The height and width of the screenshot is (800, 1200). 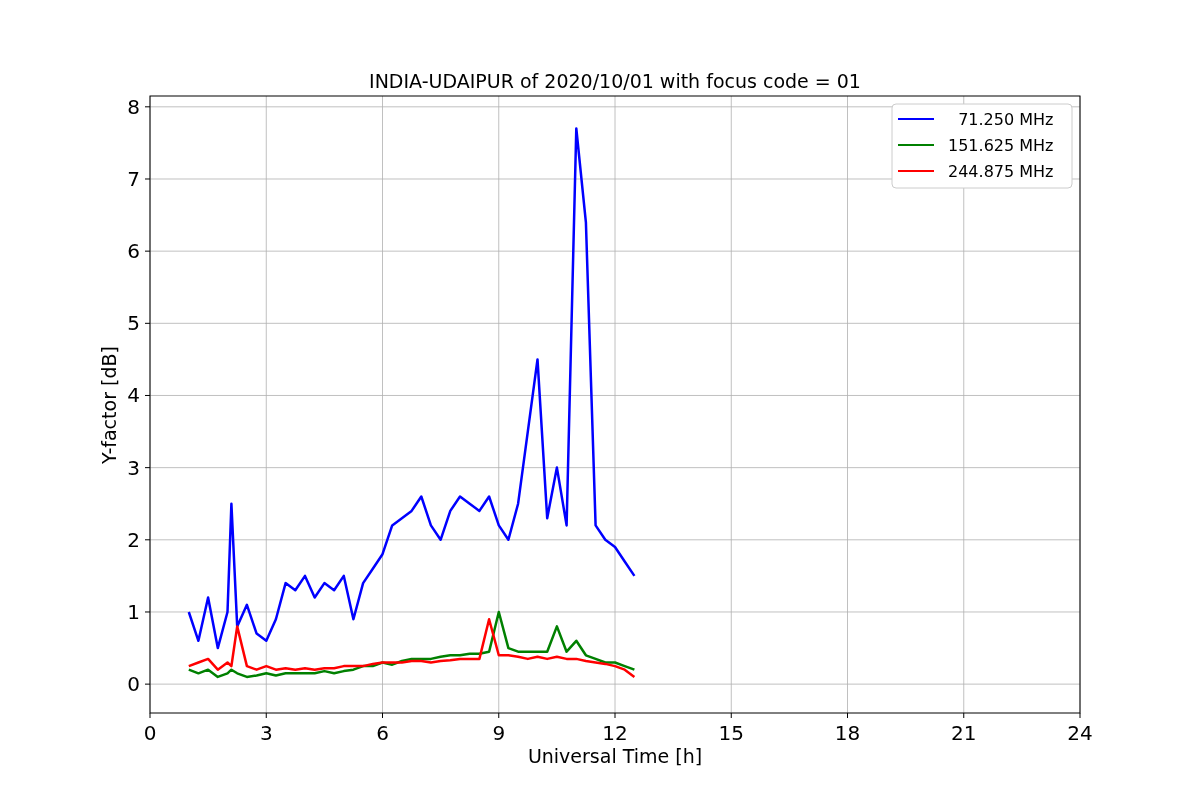 What do you see at coordinates (133, 395) in the screenshot?
I see `y-tick-label: 4` at bounding box center [133, 395].